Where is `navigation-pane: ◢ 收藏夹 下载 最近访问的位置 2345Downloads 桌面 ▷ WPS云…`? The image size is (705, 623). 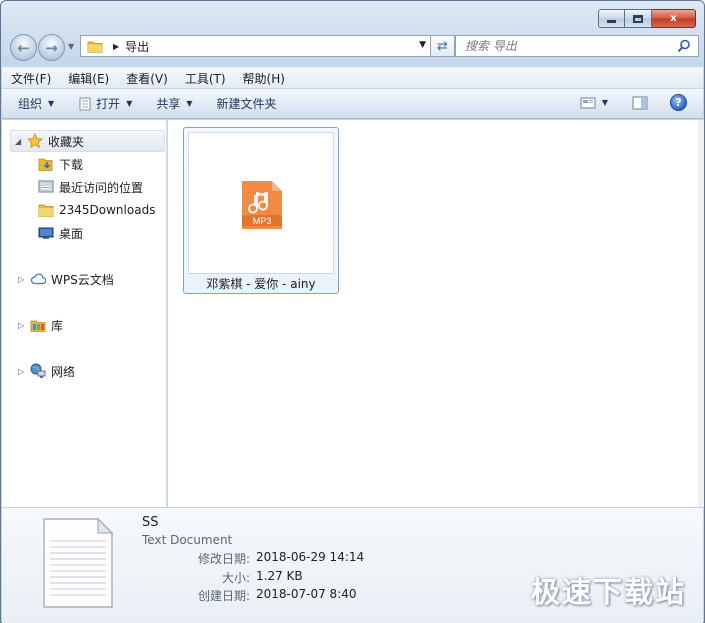
navigation-pane: ◢ 收藏夹 下载 最近访问的位置 2345Downloads 桌面 ▷ WPS云… is located at coordinates (84, 313).